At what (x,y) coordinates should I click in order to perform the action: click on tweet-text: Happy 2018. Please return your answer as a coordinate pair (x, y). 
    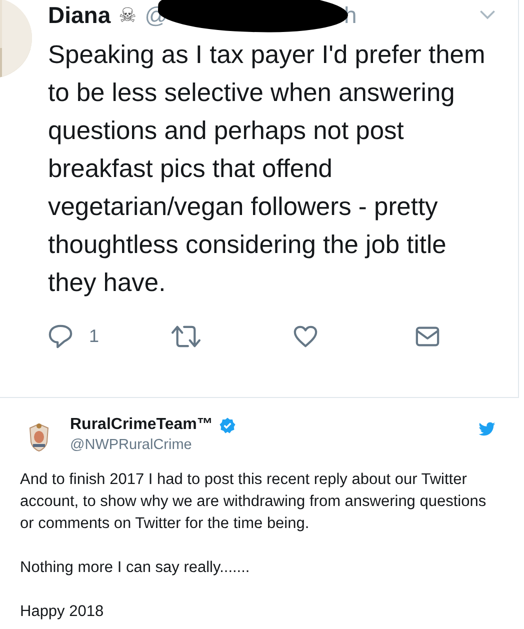
    Looking at the image, I should click on (62, 612).